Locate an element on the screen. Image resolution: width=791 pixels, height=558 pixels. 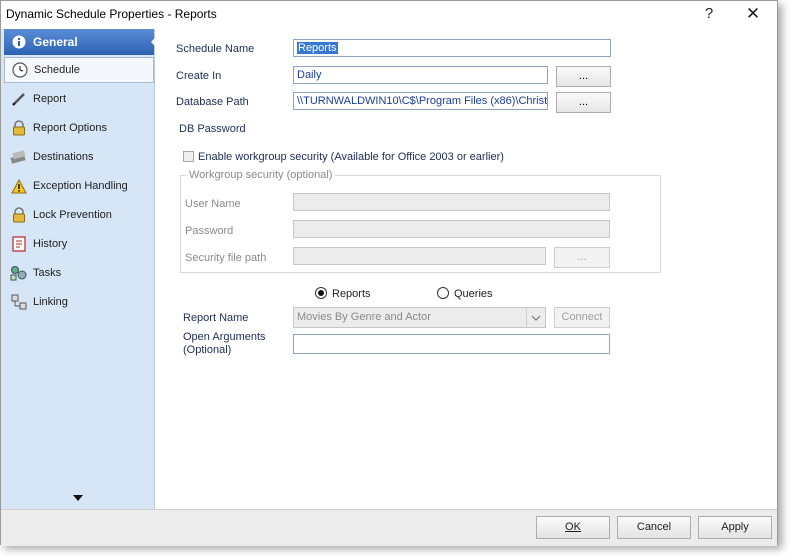
password-label: Password is located at coordinates (209, 231).